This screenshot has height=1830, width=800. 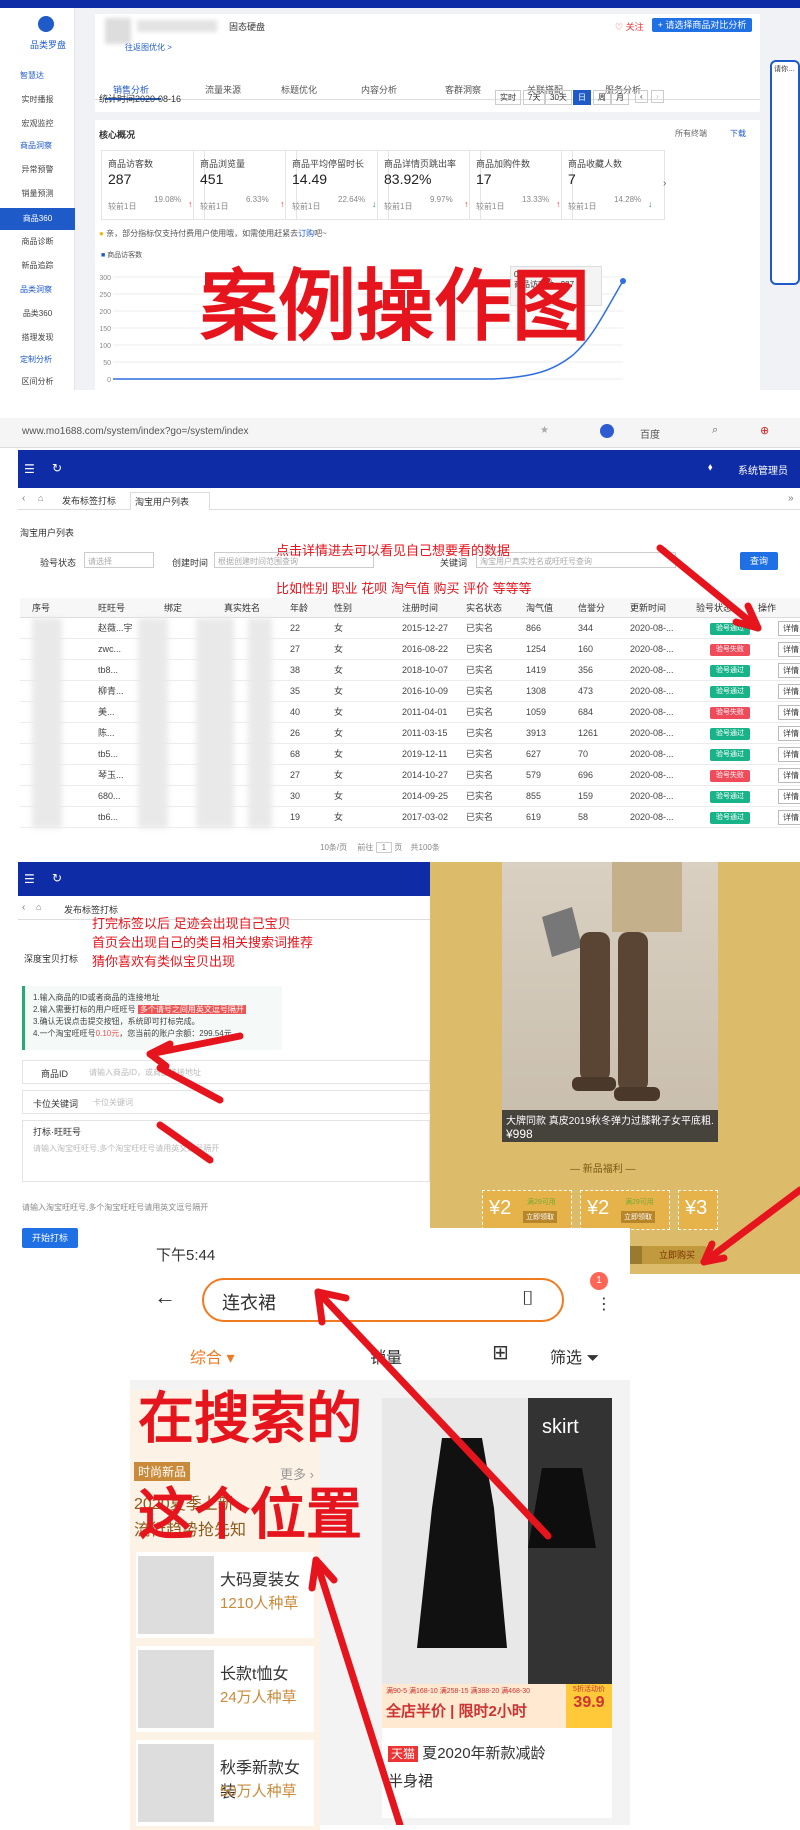 I want to click on sidebar-item: 品类洞察, so click(x=36, y=289).